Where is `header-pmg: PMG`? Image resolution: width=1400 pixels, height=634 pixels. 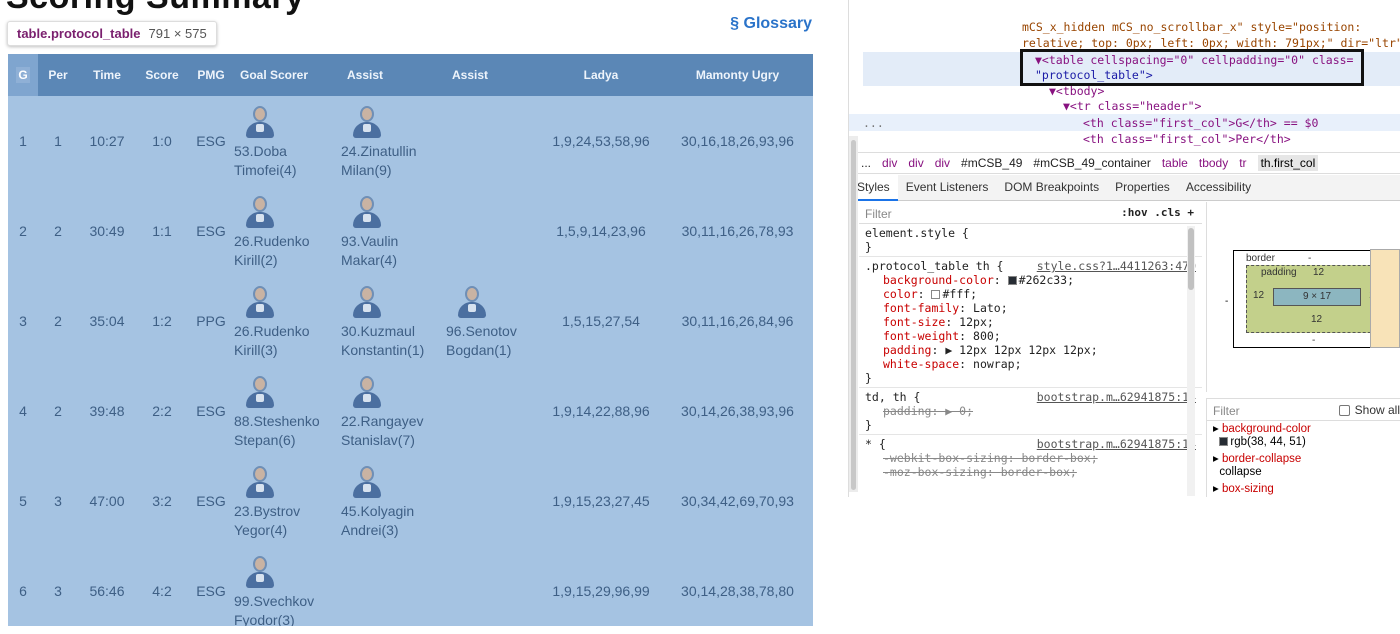 header-pmg: PMG is located at coordinates (211, 75).